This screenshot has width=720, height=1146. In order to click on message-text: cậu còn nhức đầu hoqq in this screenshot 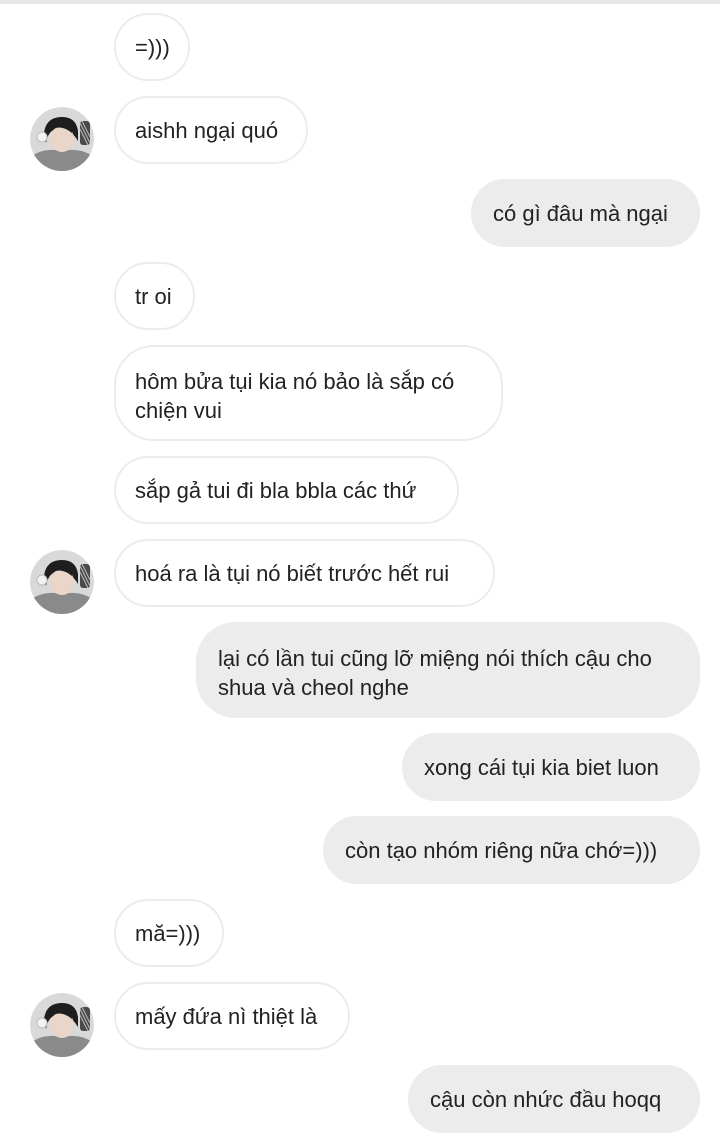, I will do `click(546, 1099)`.